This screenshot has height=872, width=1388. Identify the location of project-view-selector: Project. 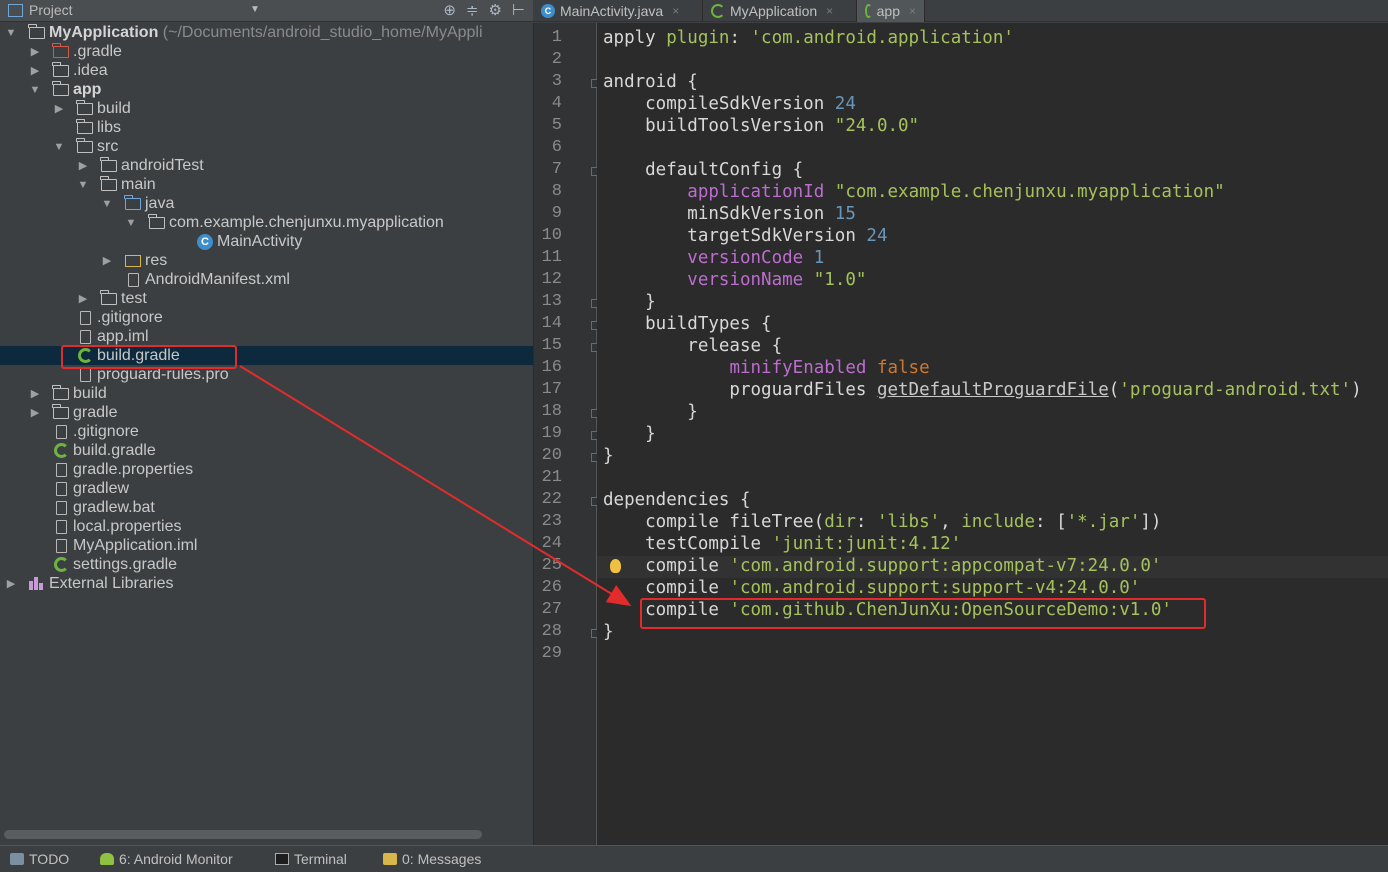
(40, 10).